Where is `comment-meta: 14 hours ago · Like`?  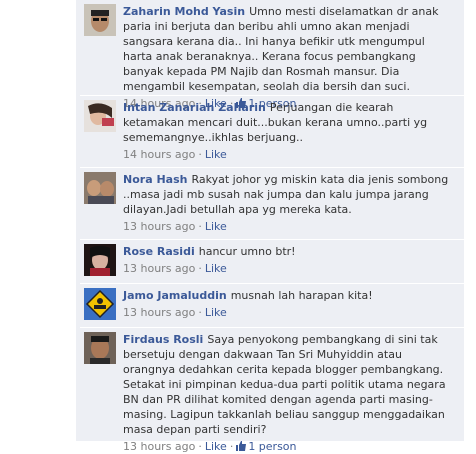 comment-meta: 14 hours ago · Like is located at coordinates (288, 155).